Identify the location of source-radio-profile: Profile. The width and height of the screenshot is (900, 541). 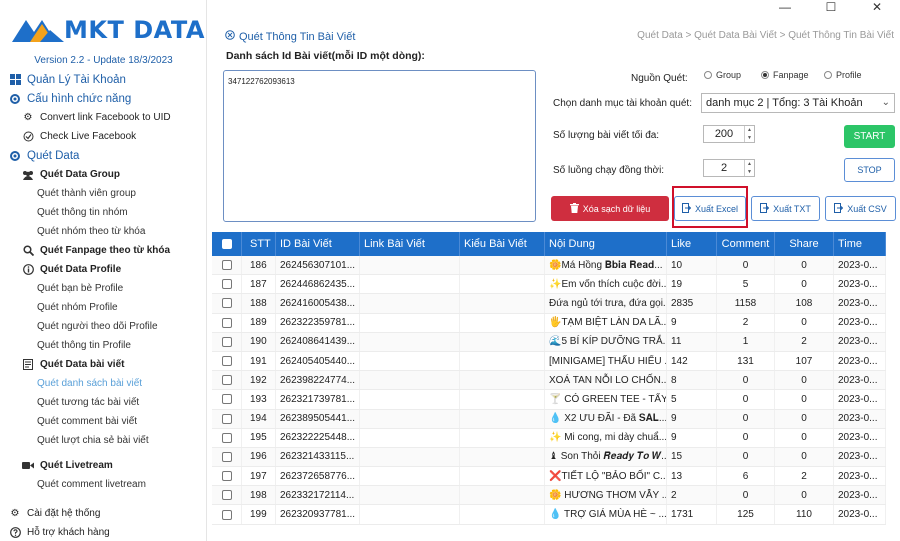
(843, 75).